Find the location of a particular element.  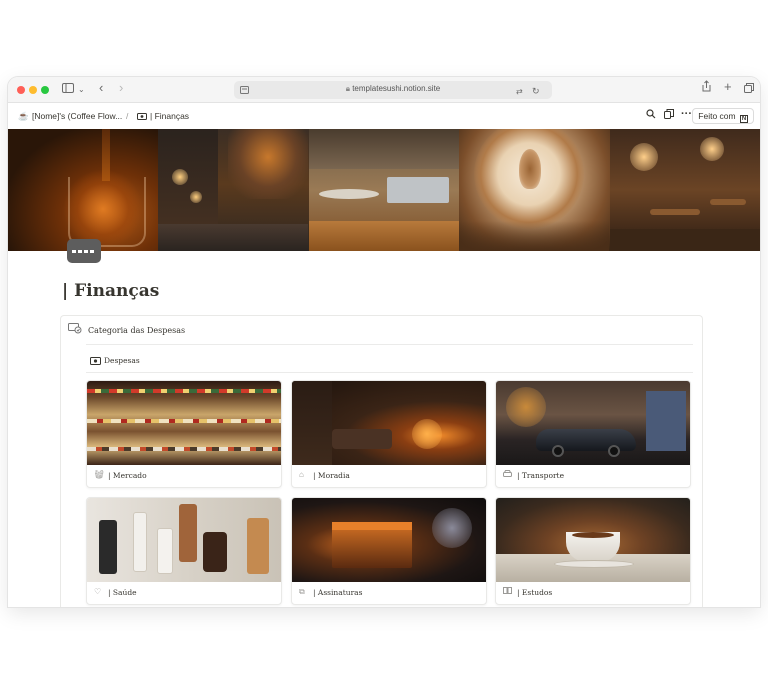

translate-icon: ⇄ is located at coordinates (519, 92).